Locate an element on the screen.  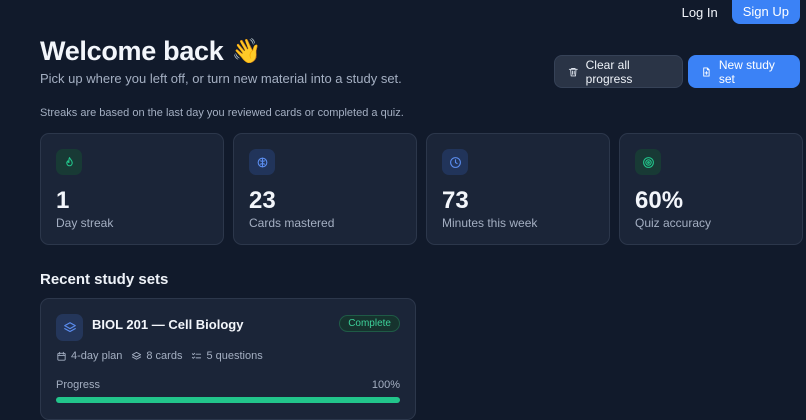
page-header: Welcome back 👋 is located at coordinates (150, 51).